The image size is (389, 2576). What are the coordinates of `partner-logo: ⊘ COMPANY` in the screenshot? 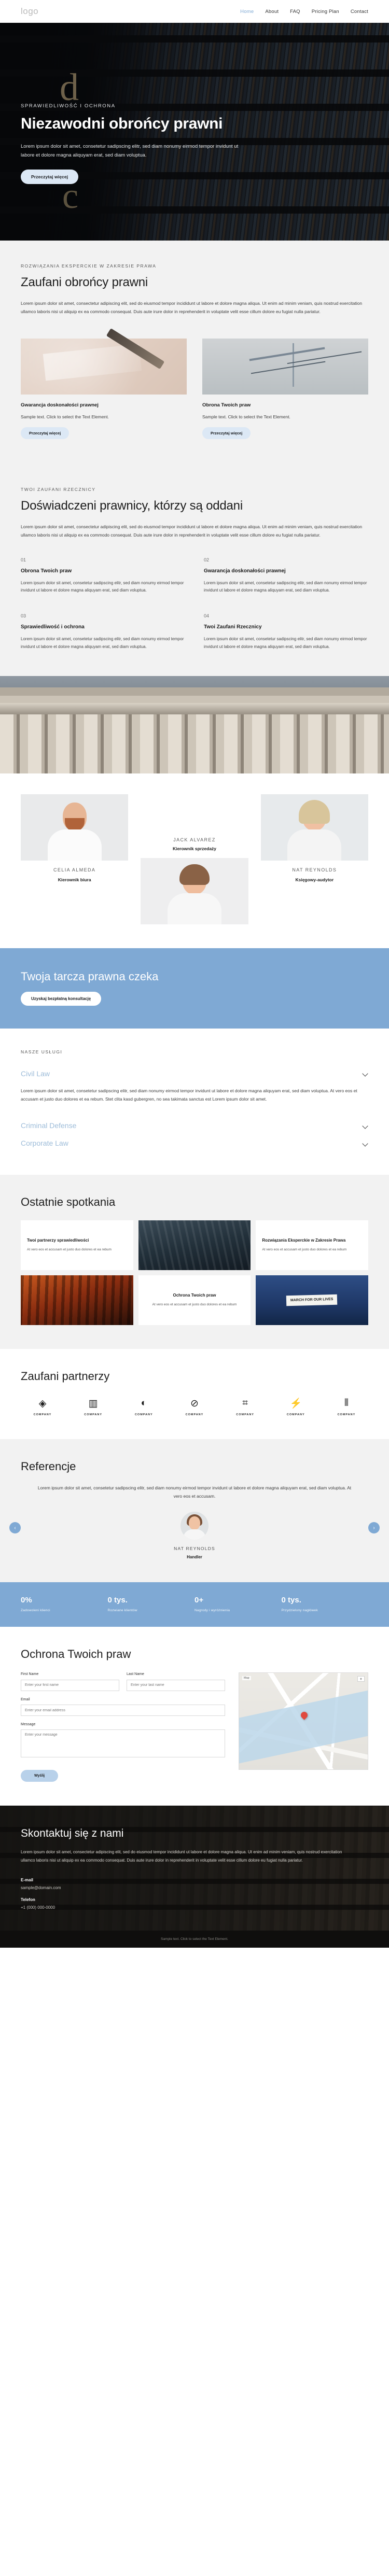 It's located at (195, 1407).